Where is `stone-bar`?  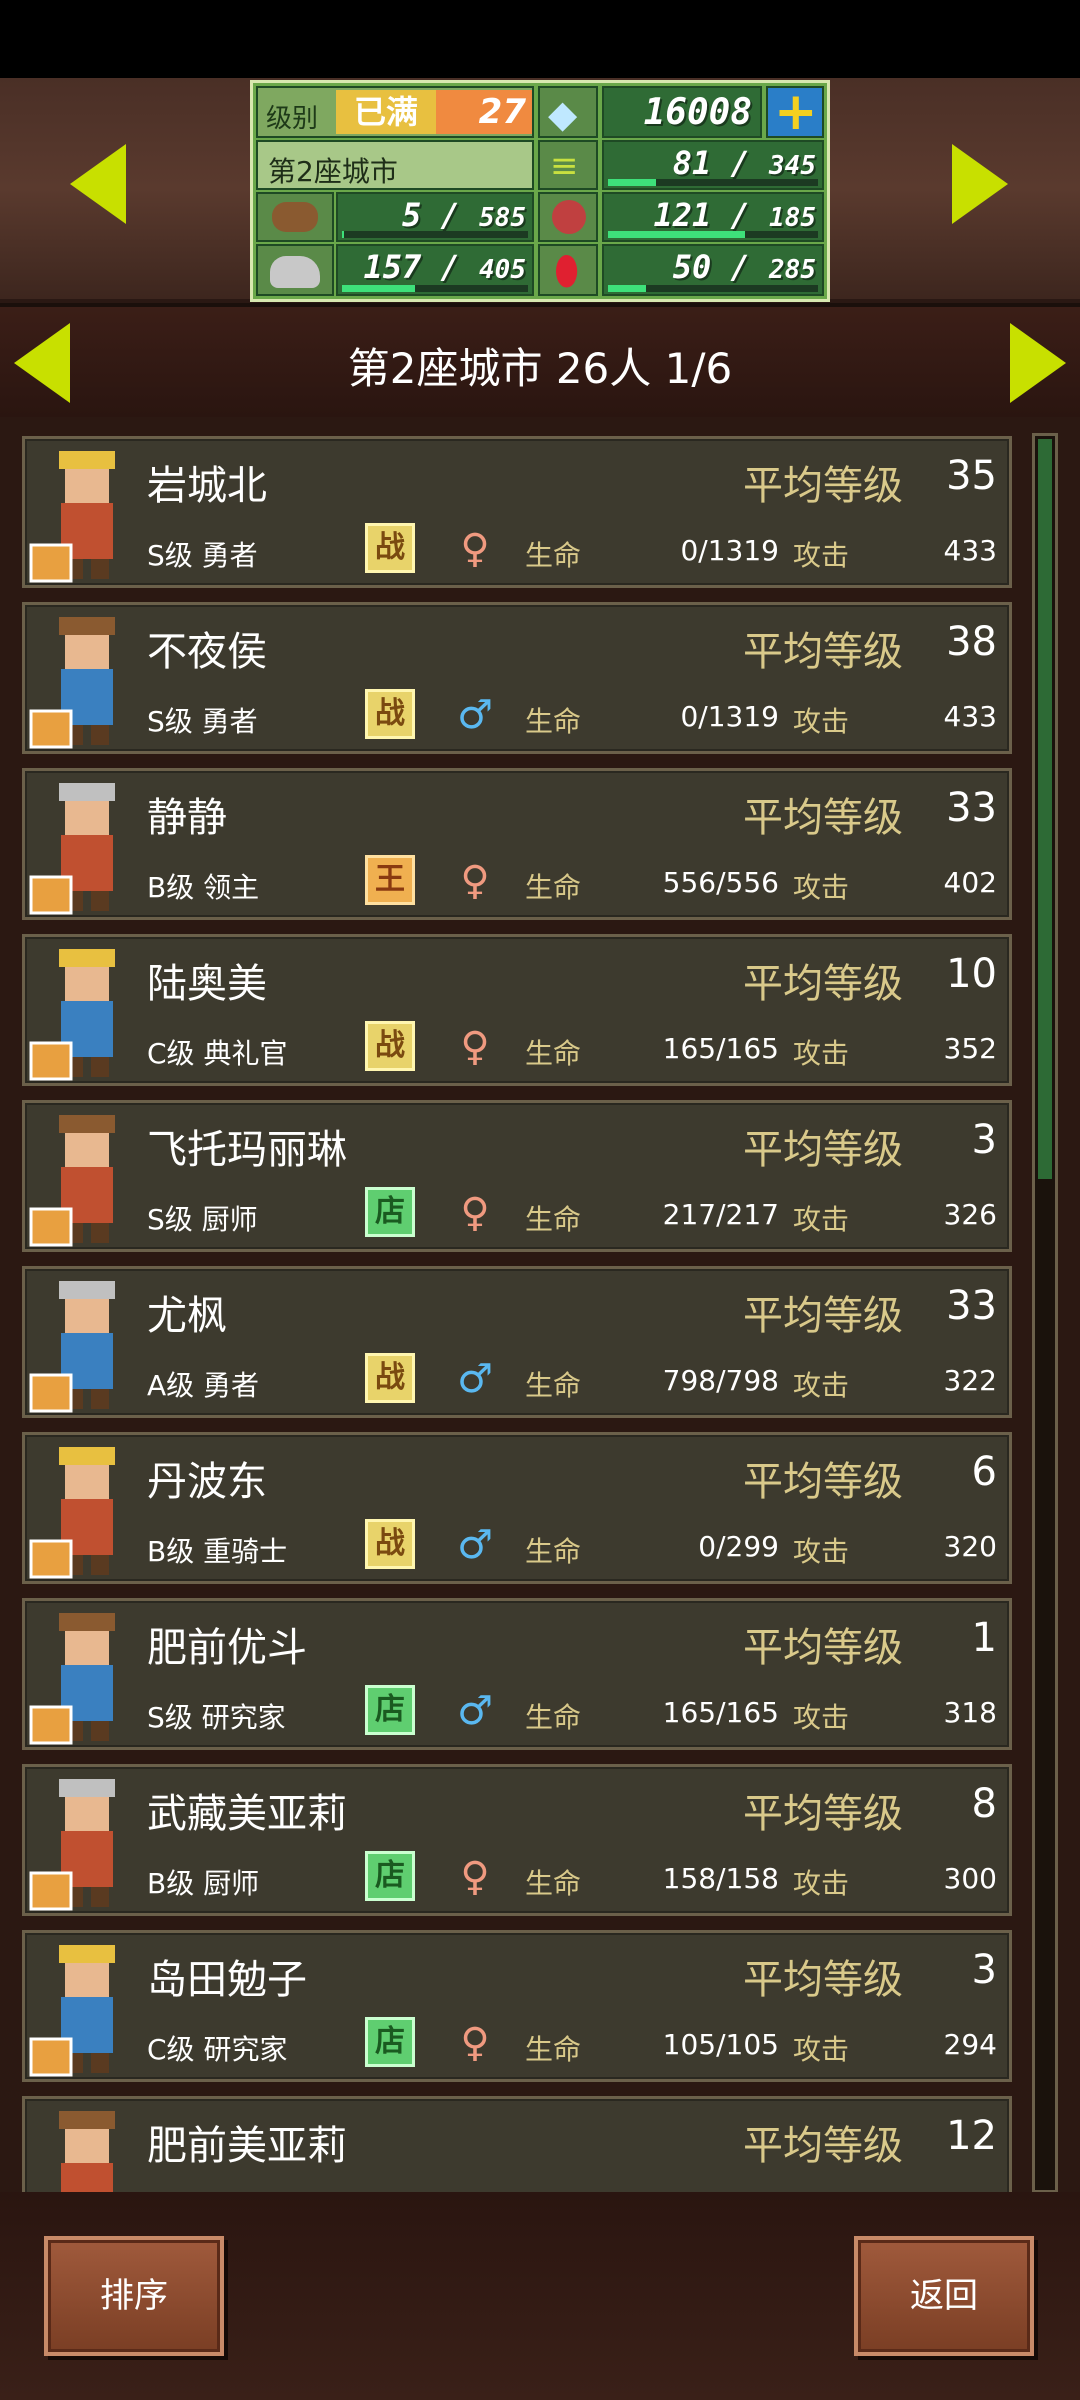 stone-bar is located at coordinates (435, 288).